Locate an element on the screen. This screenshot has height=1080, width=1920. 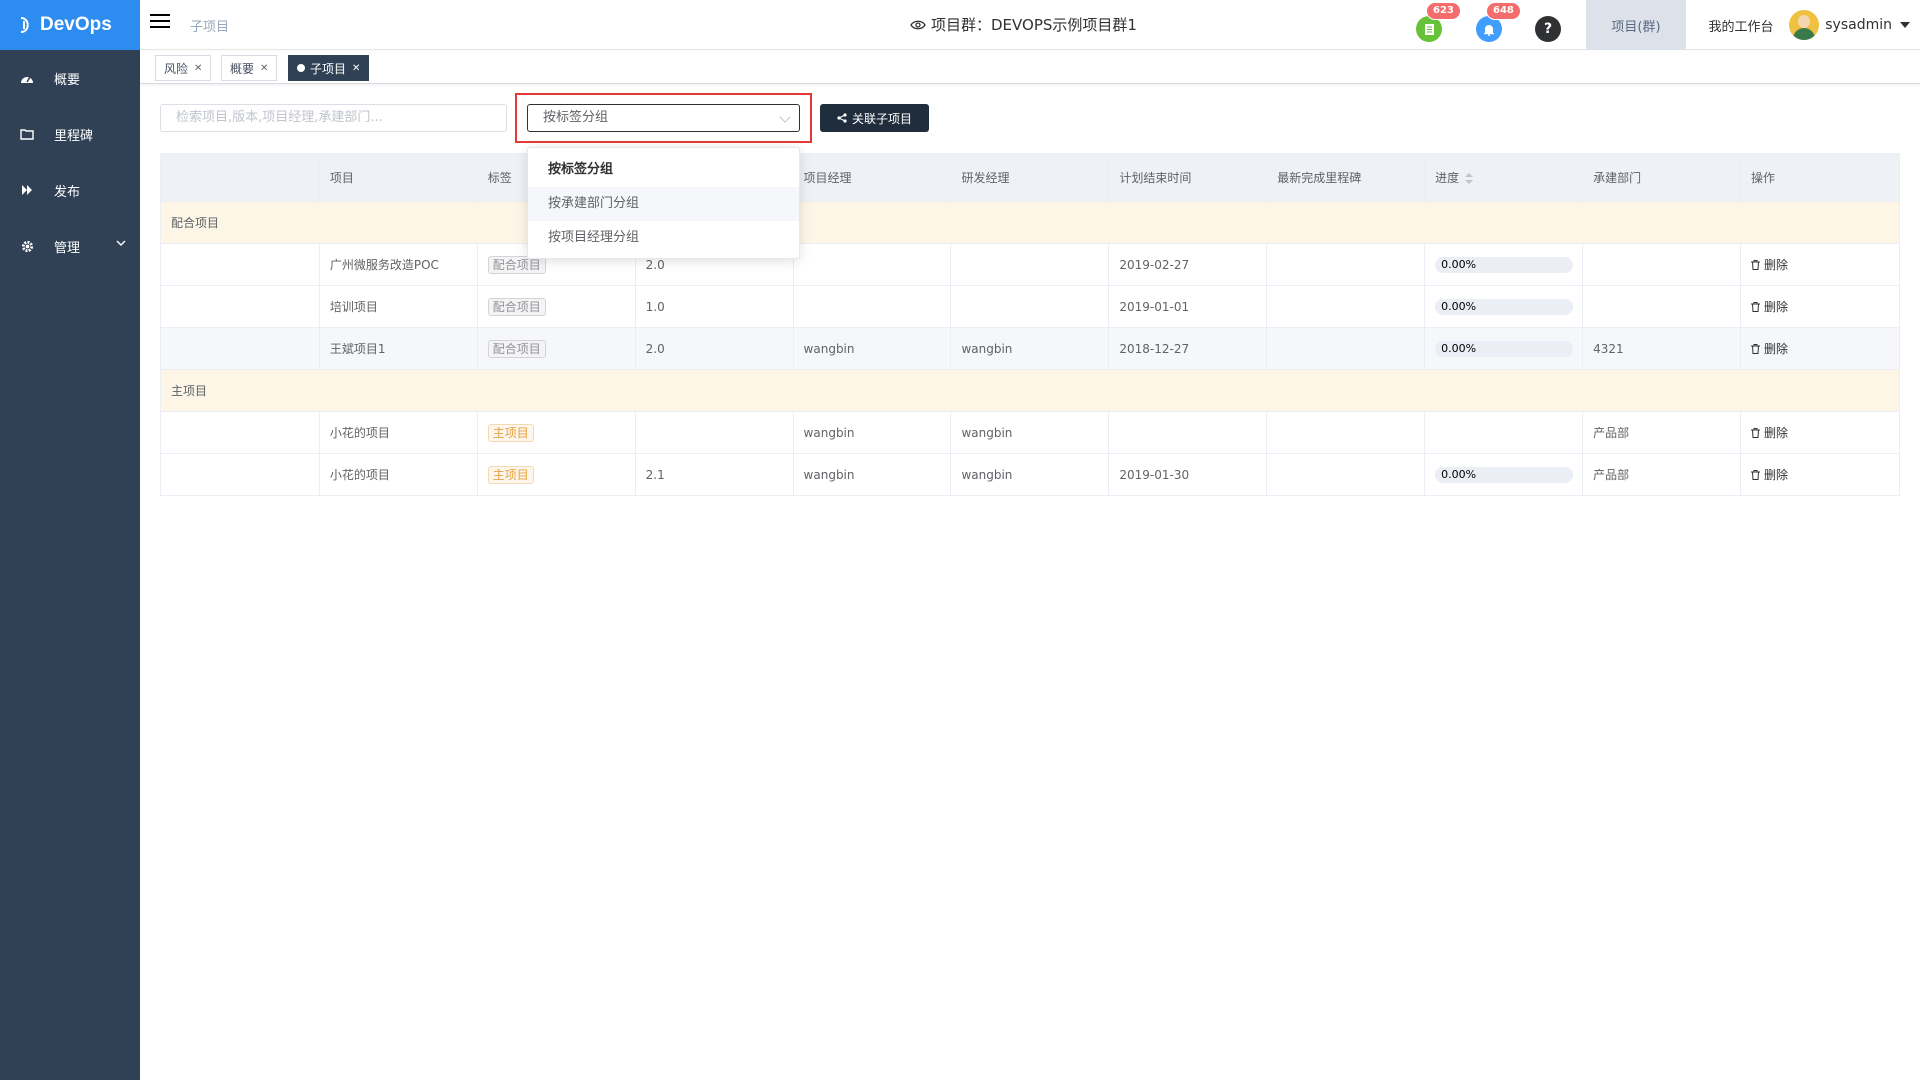
group-row: 主项目 is located at coordinates (1030, 390).